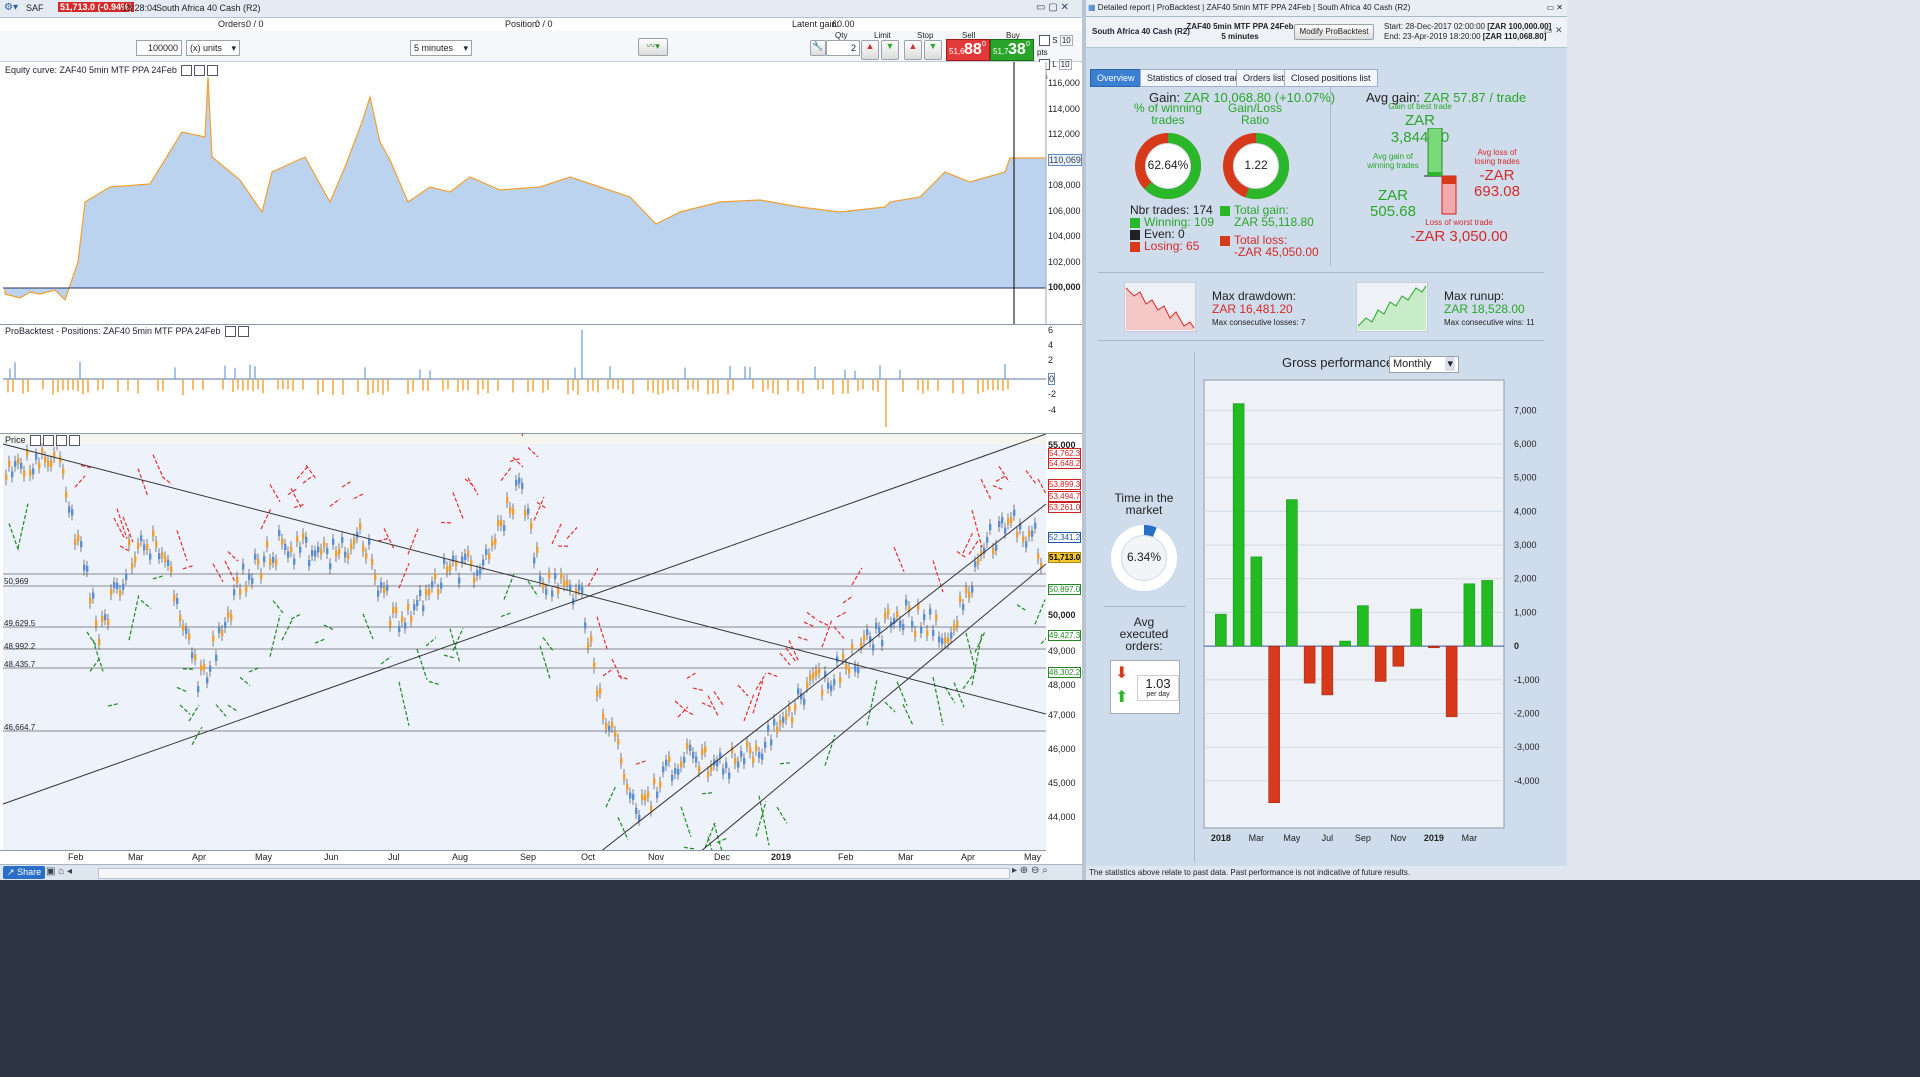  Describe the element at coordinates (1525, 579) in the screenshot. I see `y-tick-label: 2,000` at that location.